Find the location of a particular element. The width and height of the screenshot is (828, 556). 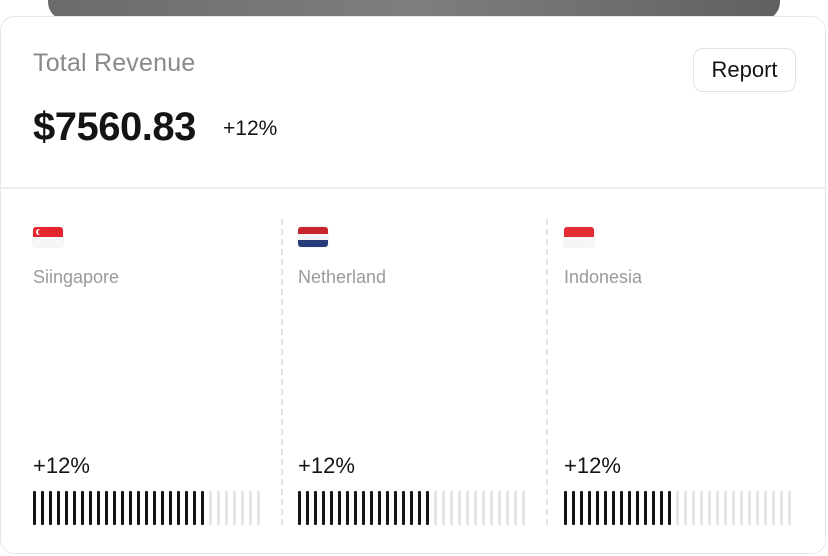

netherlands-flag-icon is located at coordinates (313, 237).